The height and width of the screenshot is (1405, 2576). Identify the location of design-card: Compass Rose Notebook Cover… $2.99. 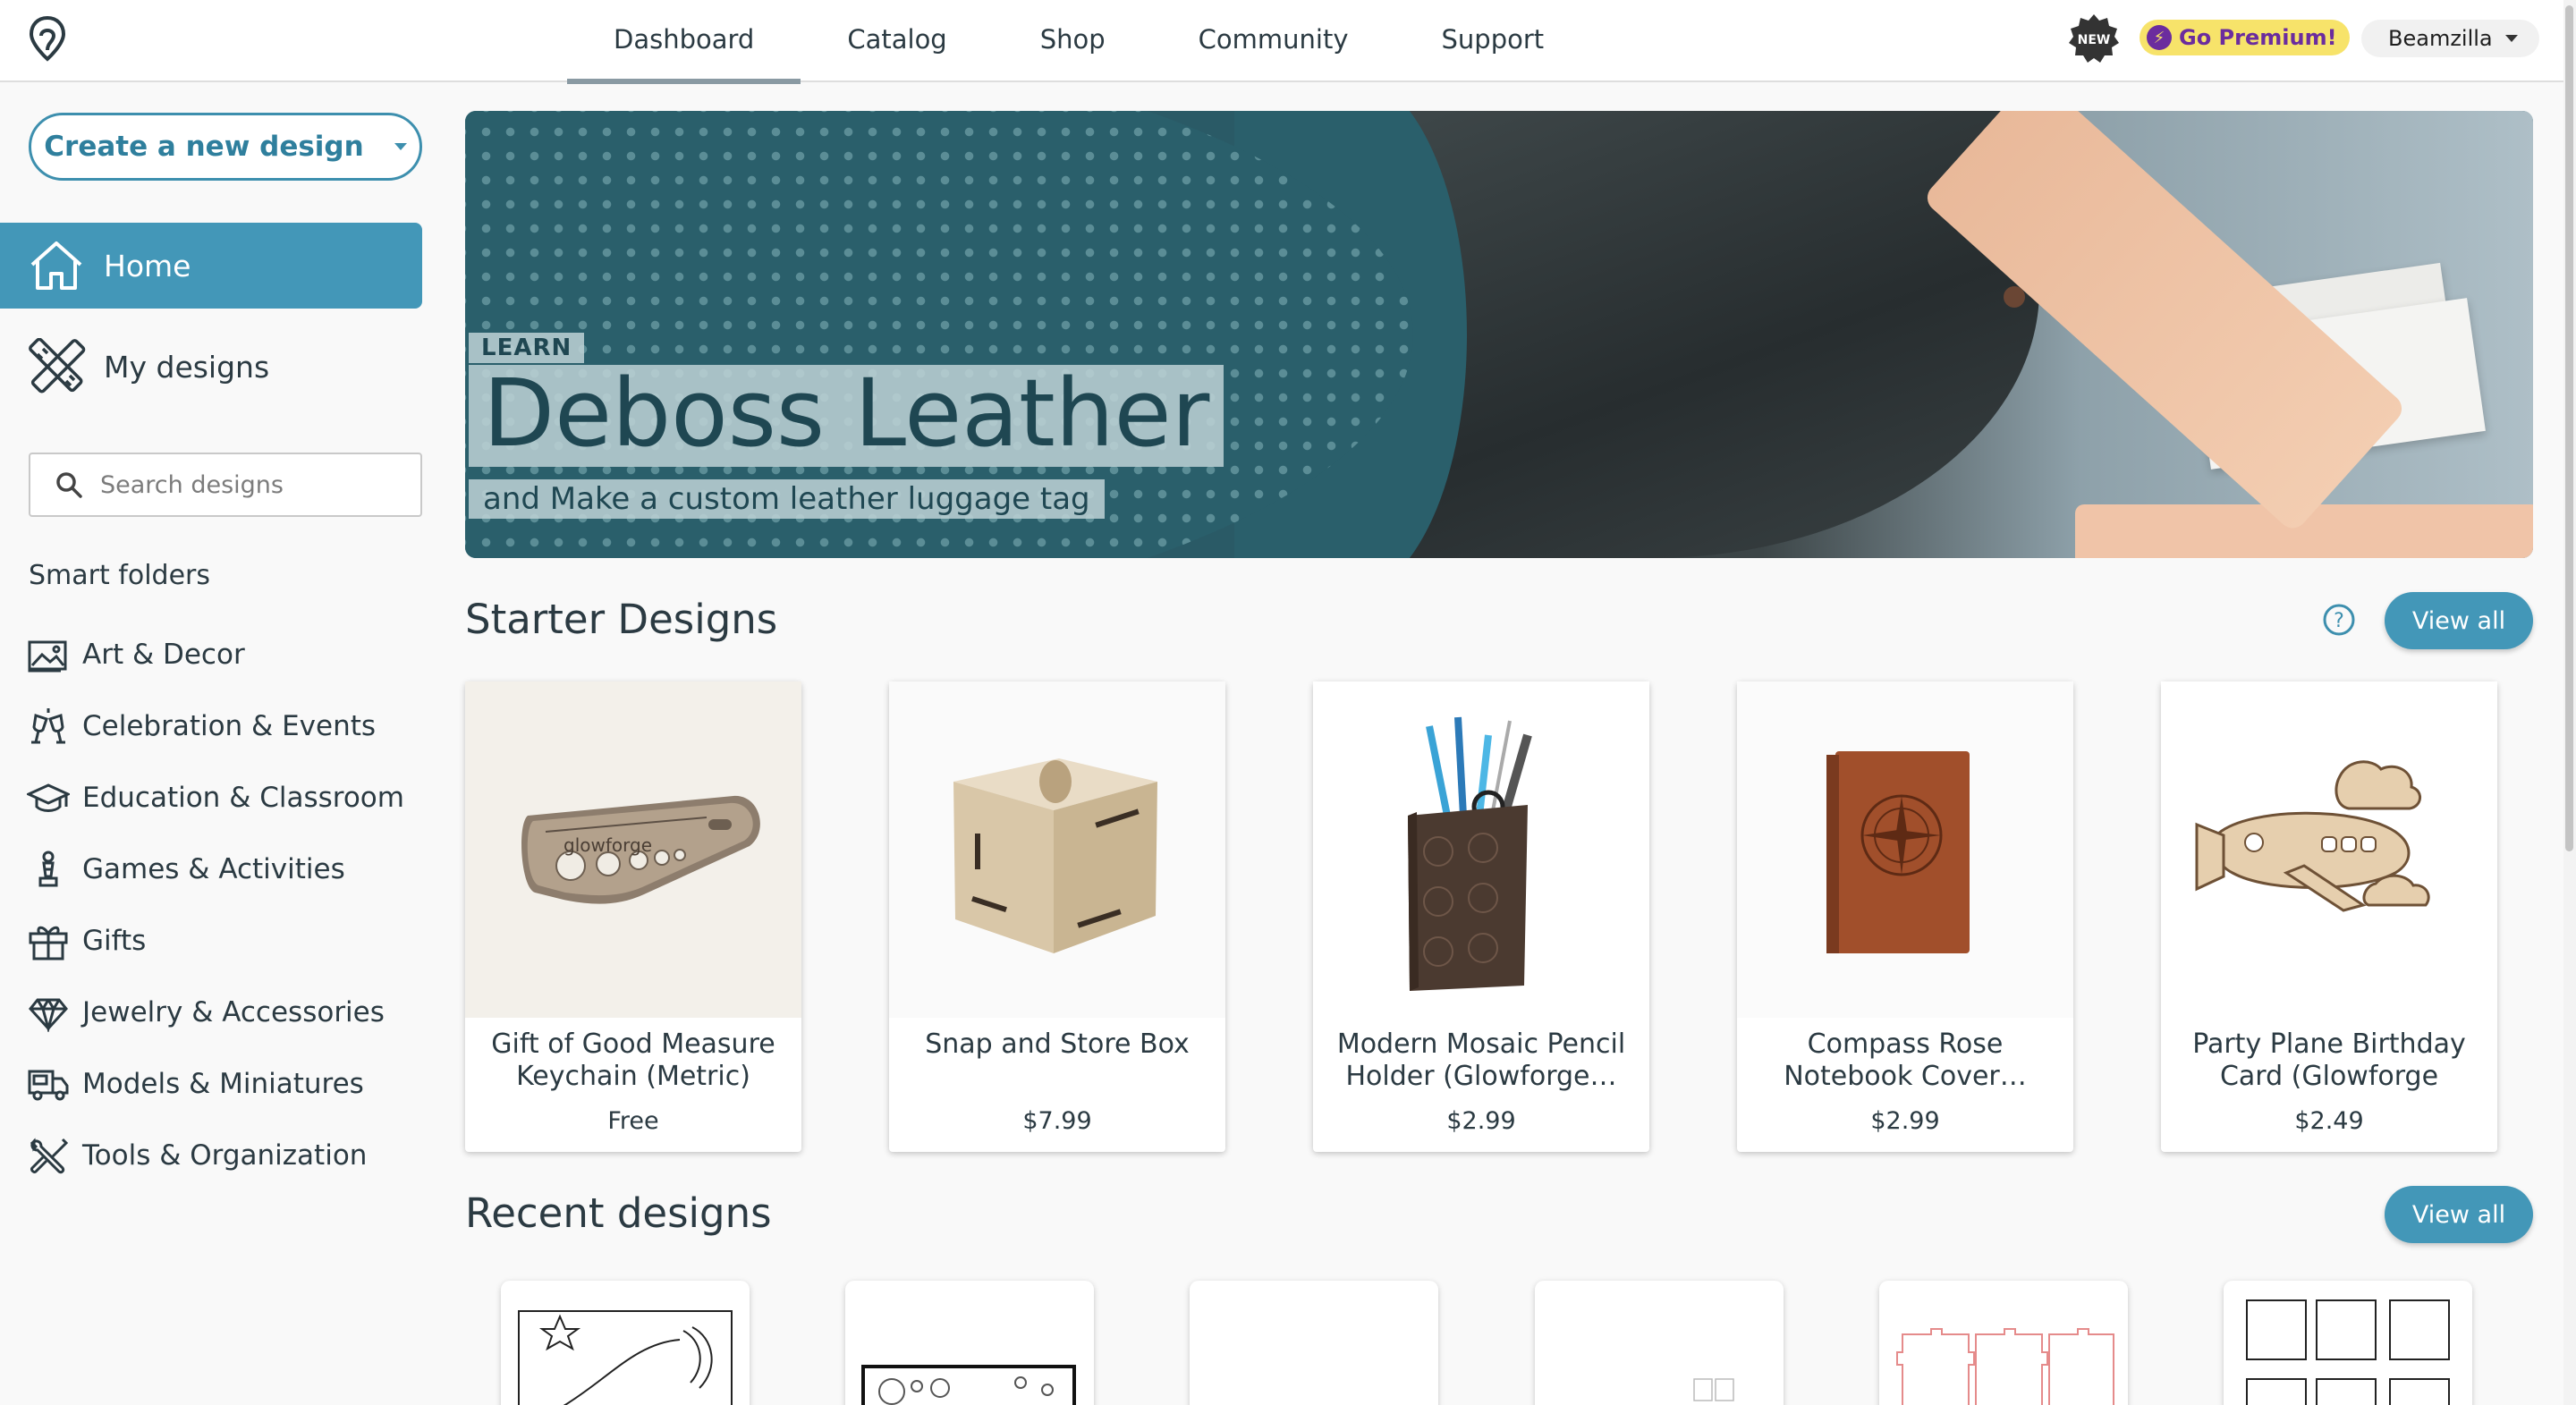
(1905, 917).